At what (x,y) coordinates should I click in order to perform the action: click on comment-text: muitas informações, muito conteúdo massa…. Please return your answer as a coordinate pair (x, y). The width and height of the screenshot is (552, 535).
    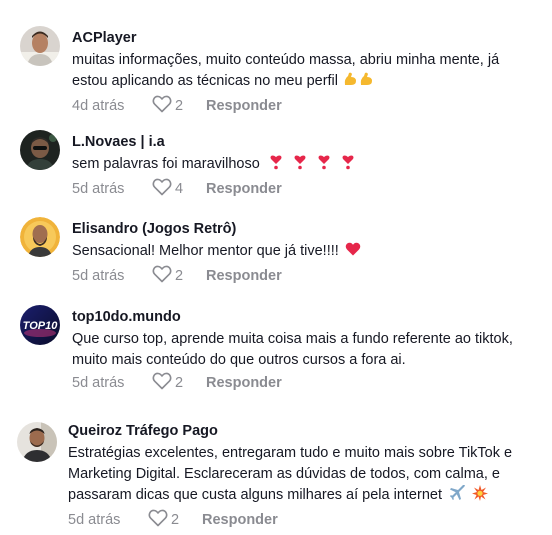
    Looking at the image, I should click on (285, 72).